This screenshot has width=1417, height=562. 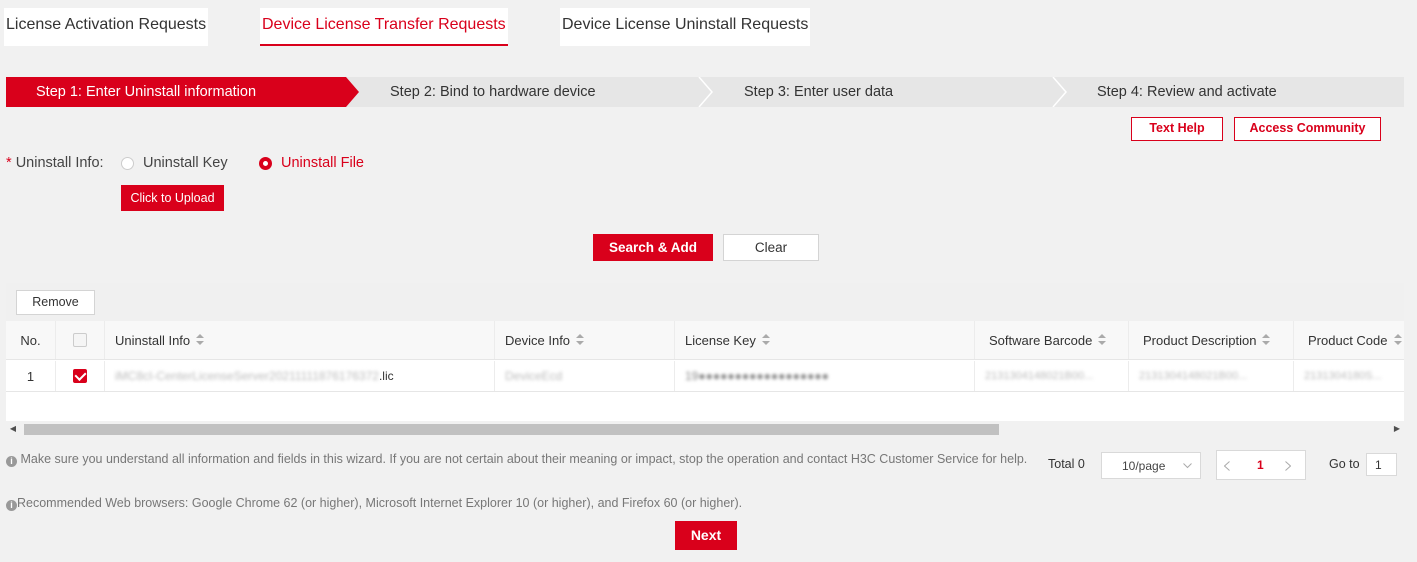 What do you see at coordinates (1187, 92) in the screenshot?
I see `step-4: Step 4: Review and activate` at bounding box center [1187, 92].